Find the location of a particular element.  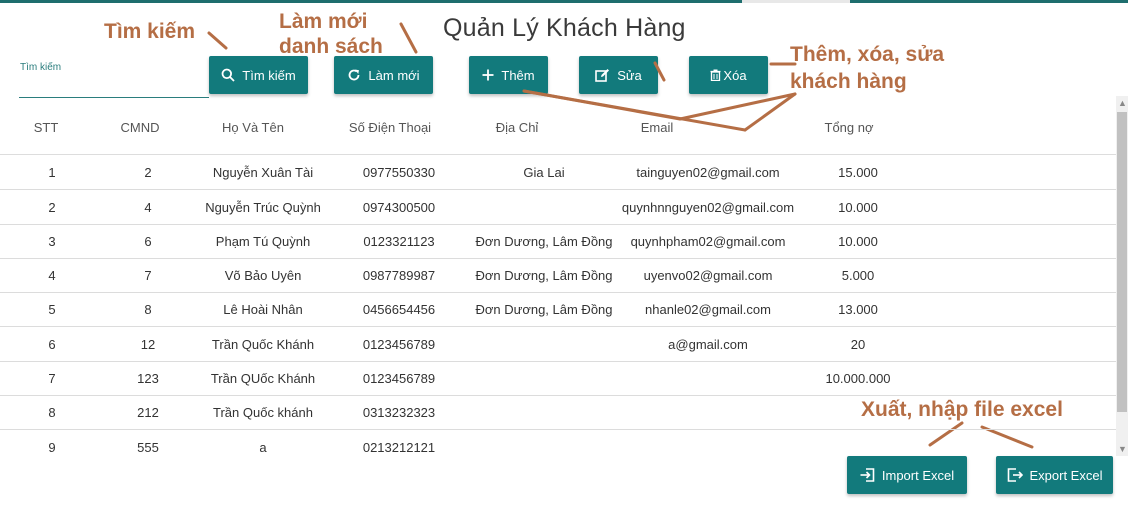

cell-email: uyenvo02@gmail.com is located at coordinates (708, 275).